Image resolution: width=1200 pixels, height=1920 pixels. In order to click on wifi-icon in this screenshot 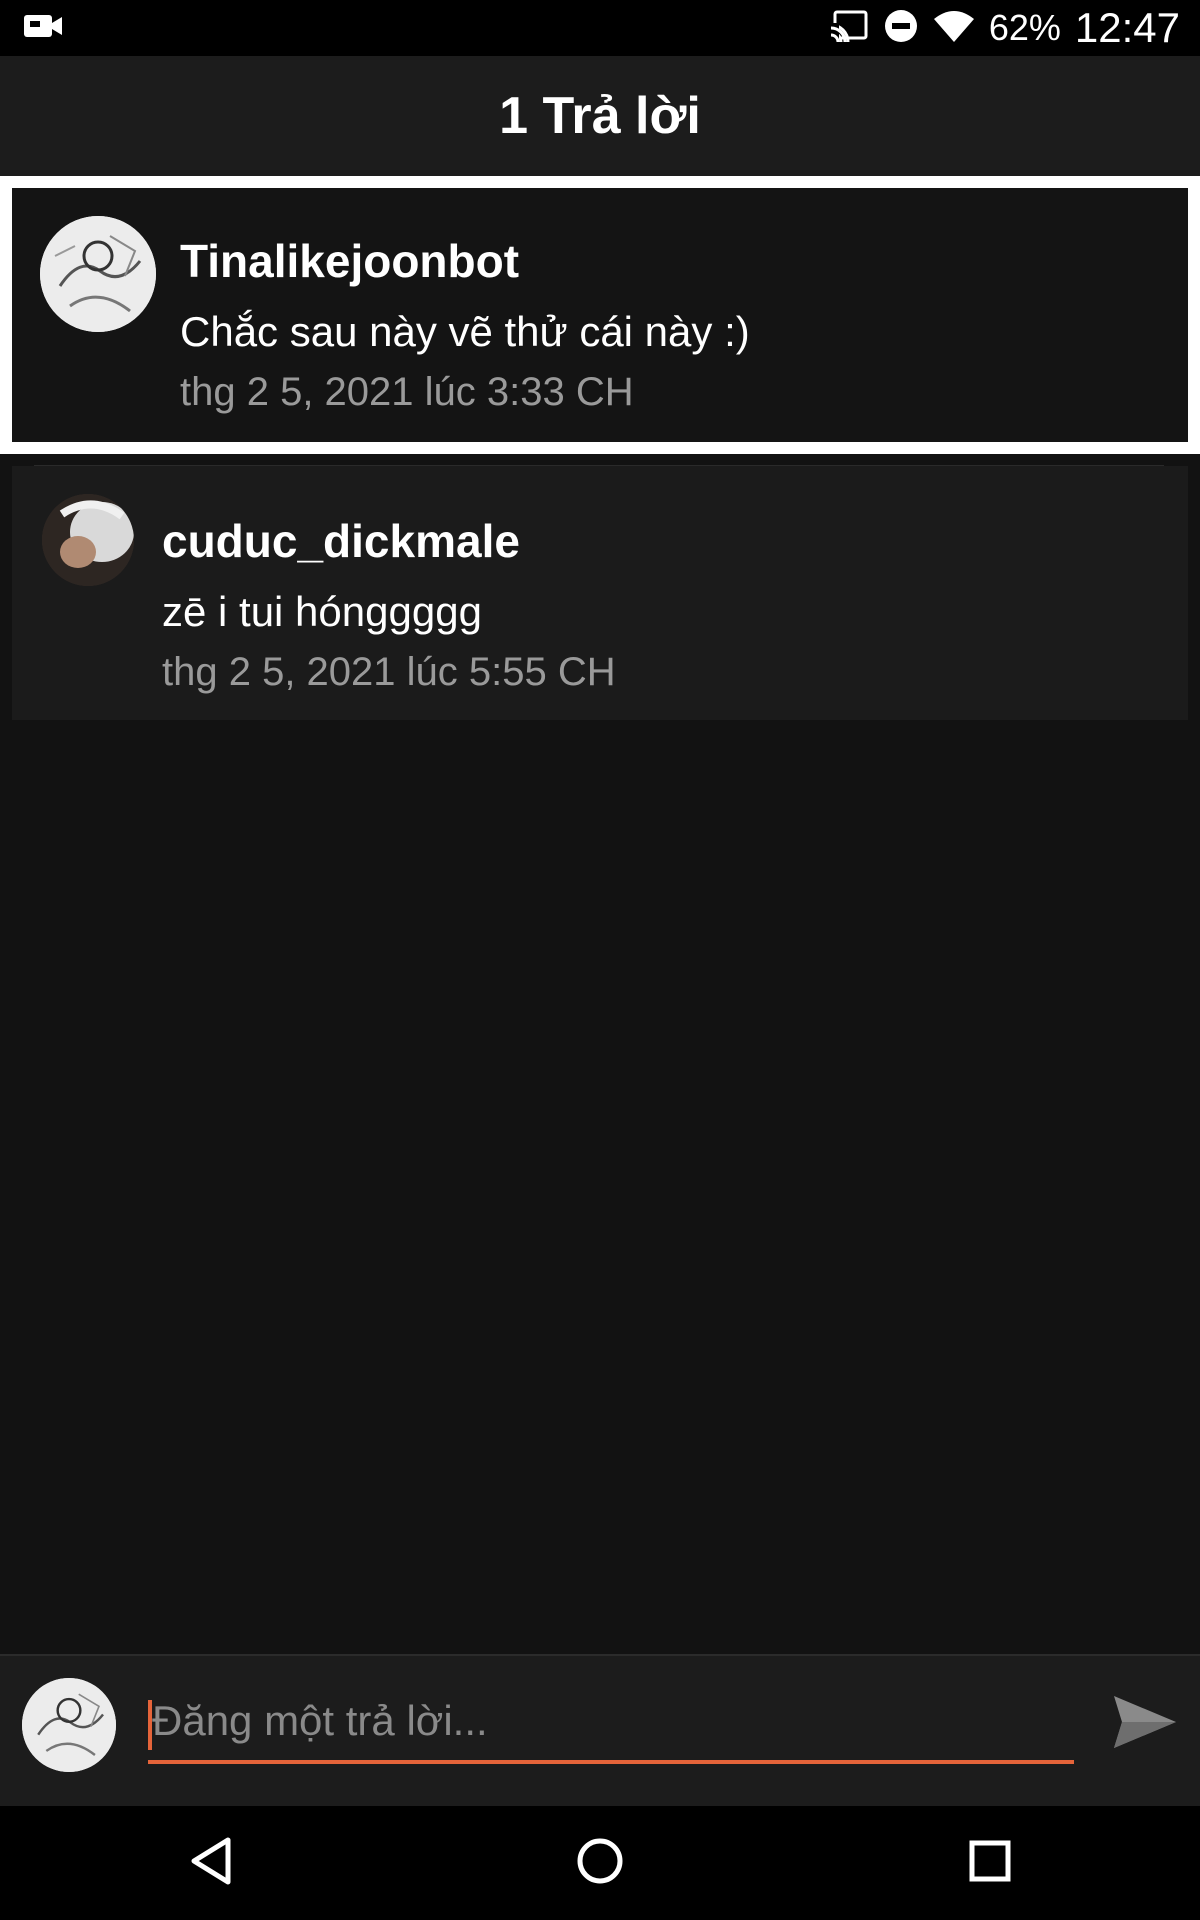, I will do `click(954, 28)`.